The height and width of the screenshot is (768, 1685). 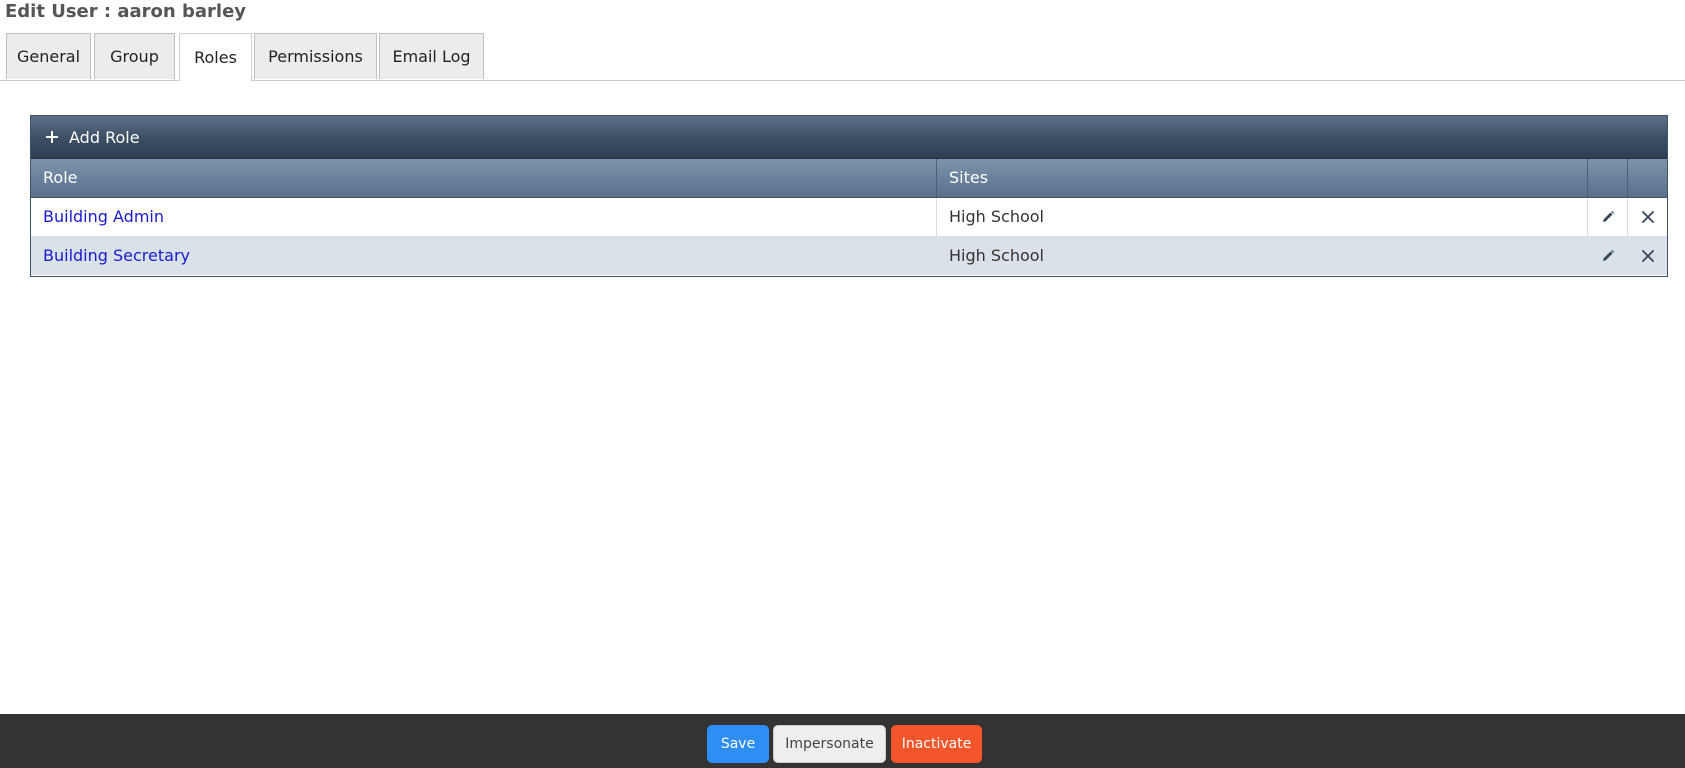 What do you see at coordinates (484, 178) in the screenshot?
I see `column-header-role: Role` at bounding box center [484, 178].